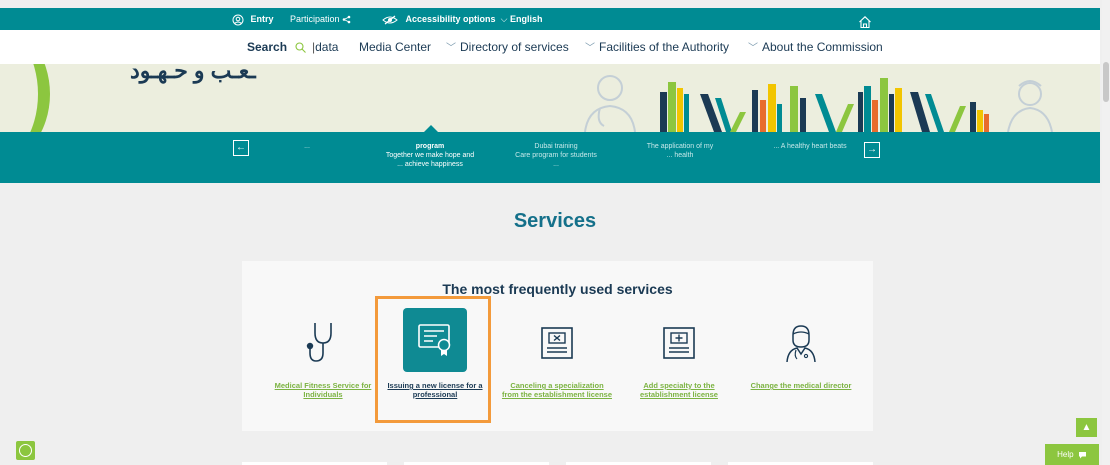  I want to click on accessibility-options-dropdown: Accessibility options ⌵, so click(444, 19).